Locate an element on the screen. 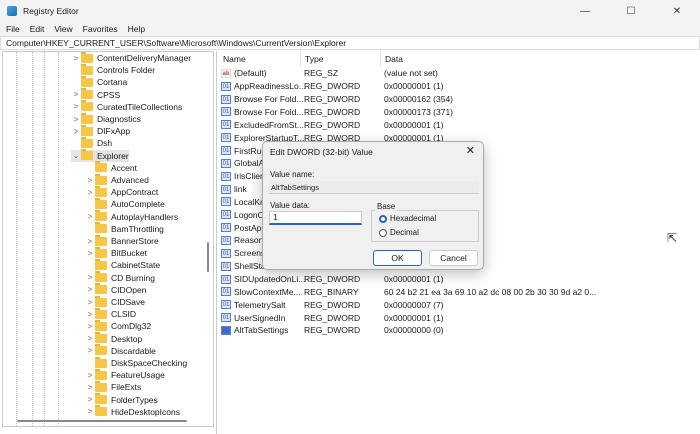 This screenshot has height=434, width=700. menu-favorites: Favorites is located at coordinates (100, 29).